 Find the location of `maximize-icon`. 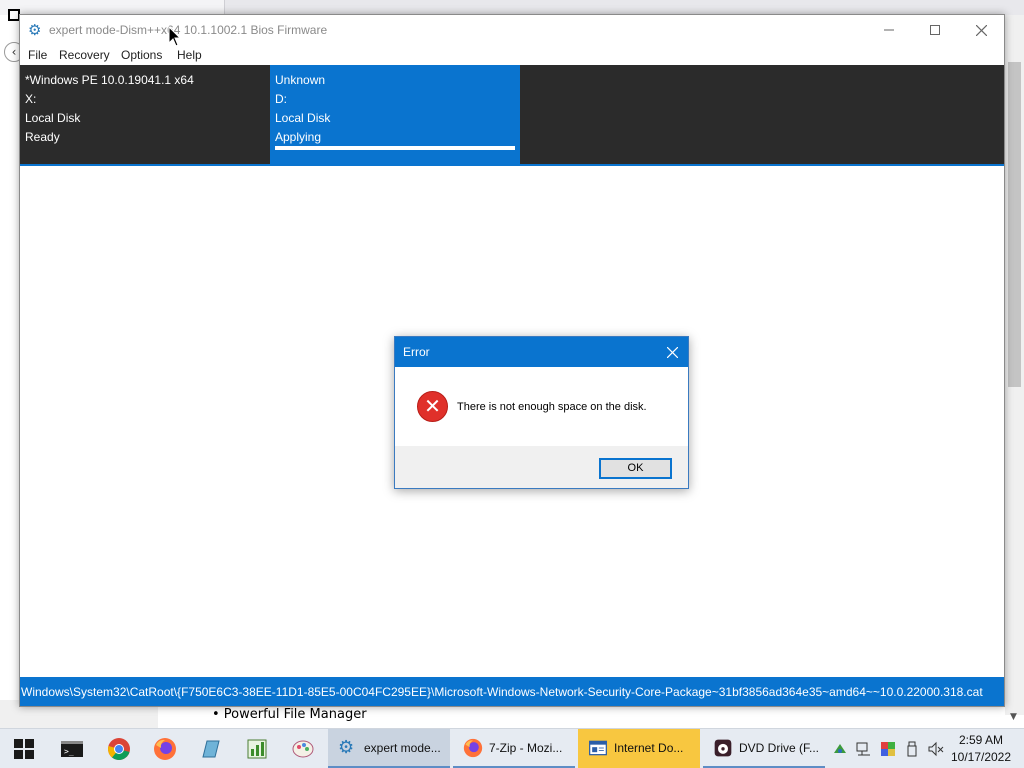

maximize-icon is located at coordinates (935, 30).